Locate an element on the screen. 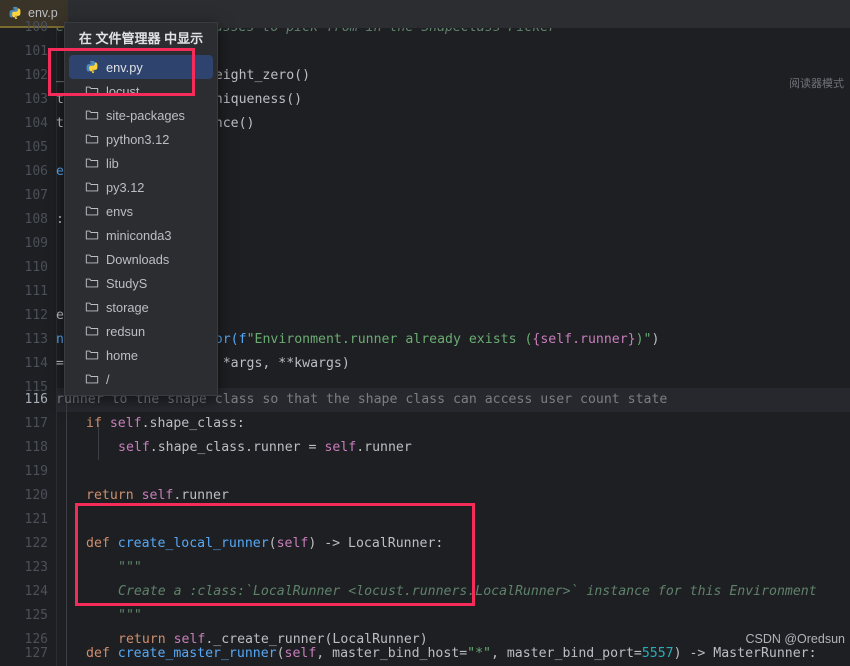 Image resolution: width=850 pixels, height=666 pixels. popup-item-env-py: env.py is located at coordinates (141, 67).